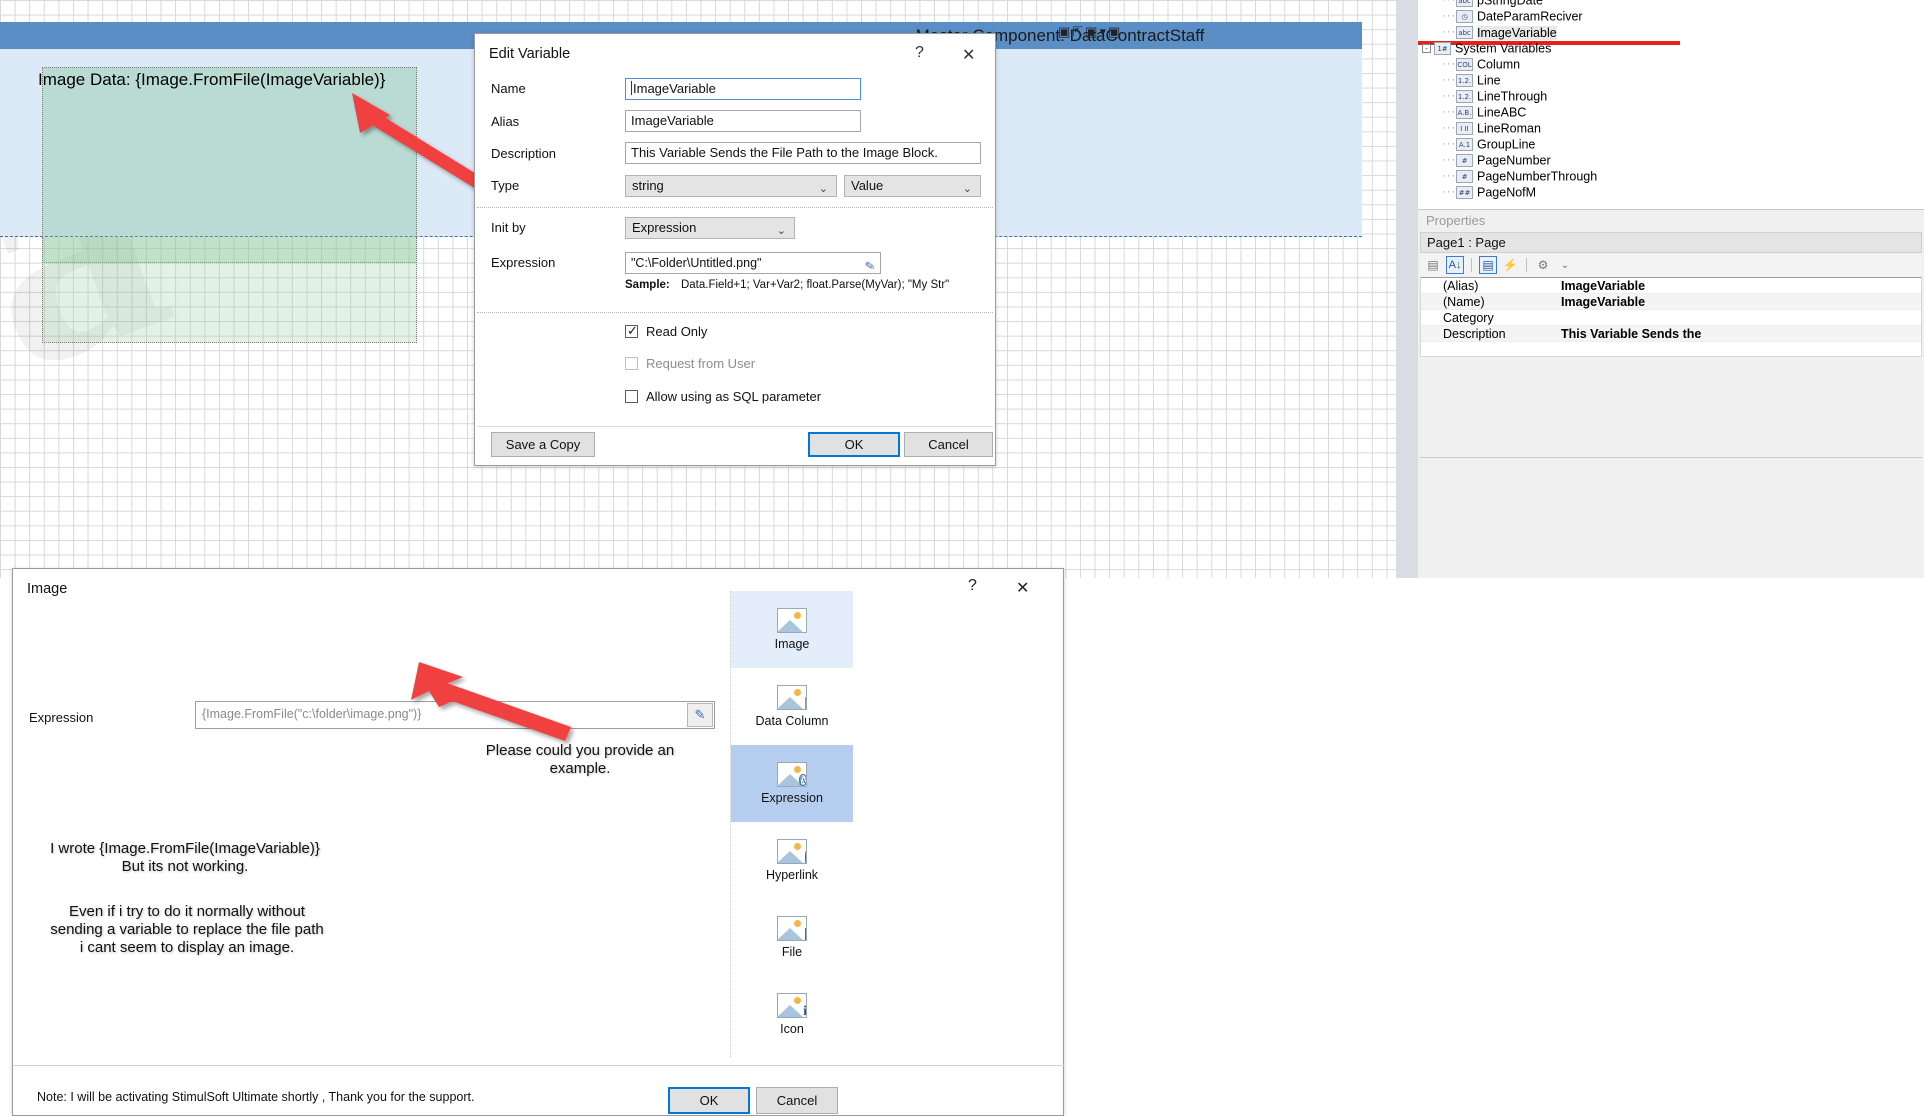  What do you see at coordinates (229, 165) in the screenshot?
I see `image-block-top` at bounding box center [229, 165].